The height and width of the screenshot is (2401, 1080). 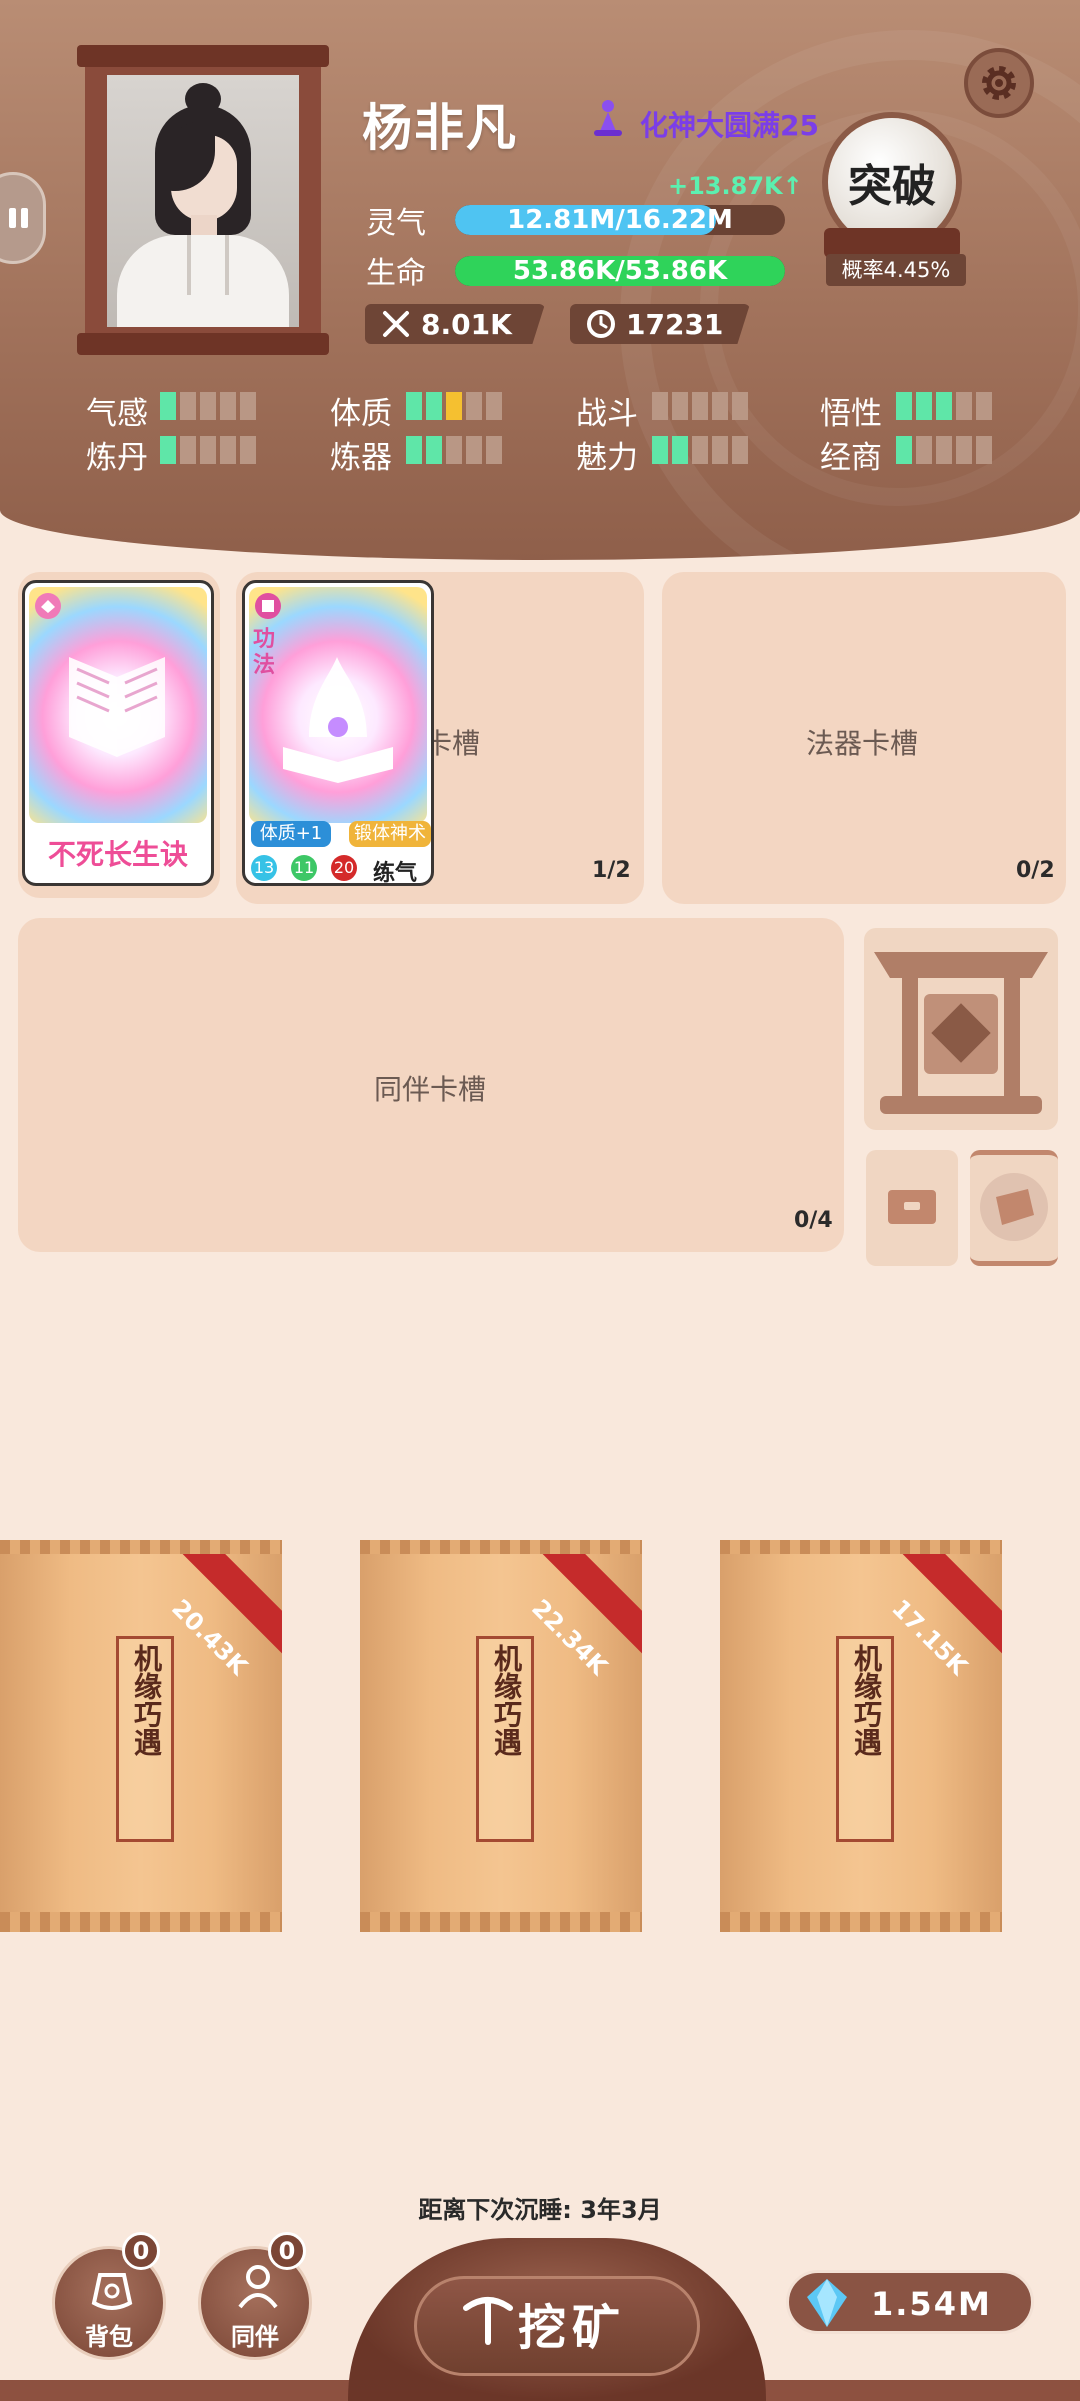 I want to click on bag-badge: 0, so click(x=141, y=2251).